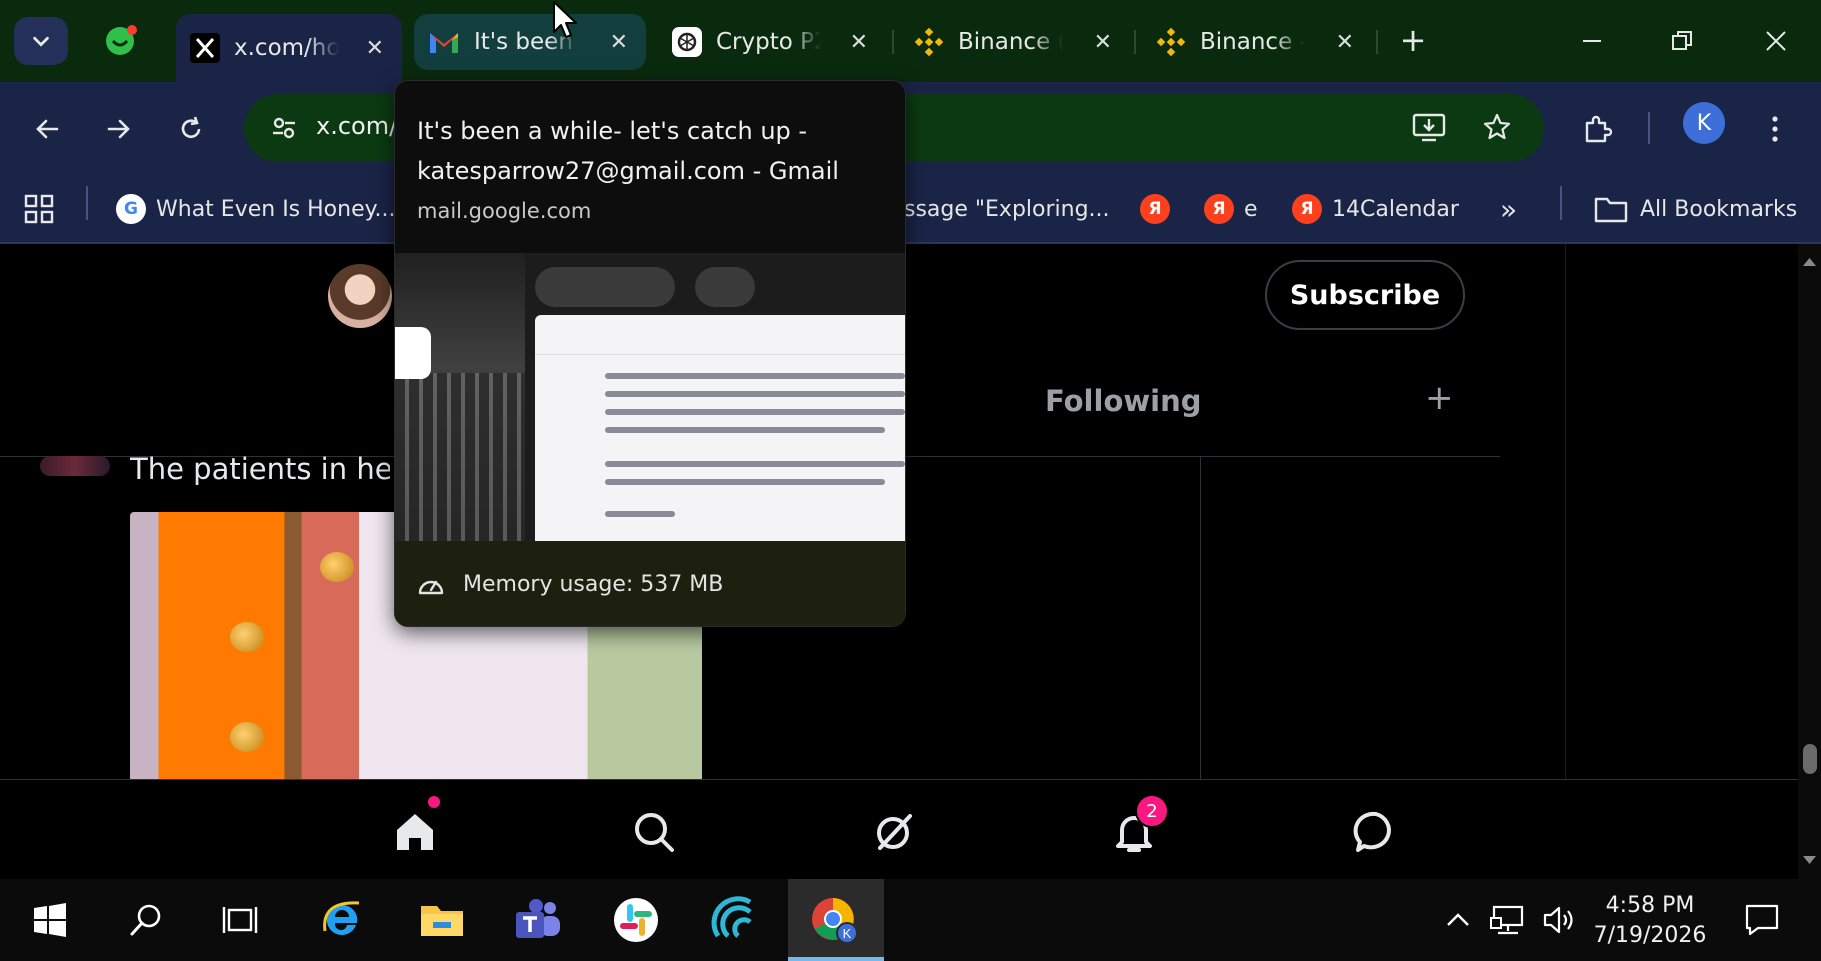 The image size is (1821, 961). I want to click on bookmarks-overflow-button: », so click(1508, 209).